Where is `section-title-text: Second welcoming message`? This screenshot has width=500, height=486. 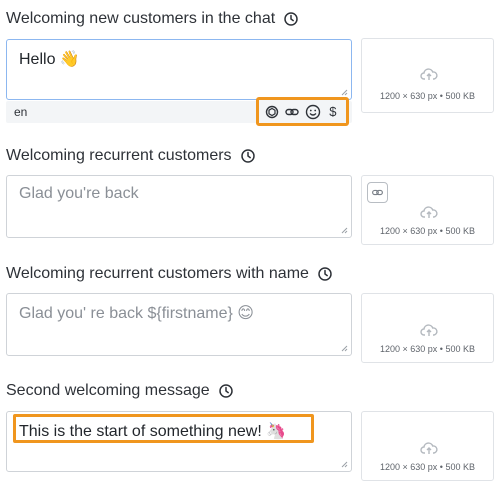
section-title-text: Second welcoming message is located at coordinates (108, 390).